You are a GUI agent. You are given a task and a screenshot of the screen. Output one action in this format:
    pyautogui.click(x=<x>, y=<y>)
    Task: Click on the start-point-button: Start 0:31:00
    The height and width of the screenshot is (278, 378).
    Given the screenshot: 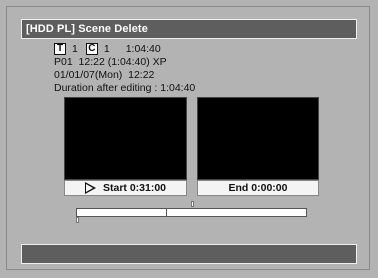 What is the action you would take?
    pyautogui.click(x=125, y=188)
    